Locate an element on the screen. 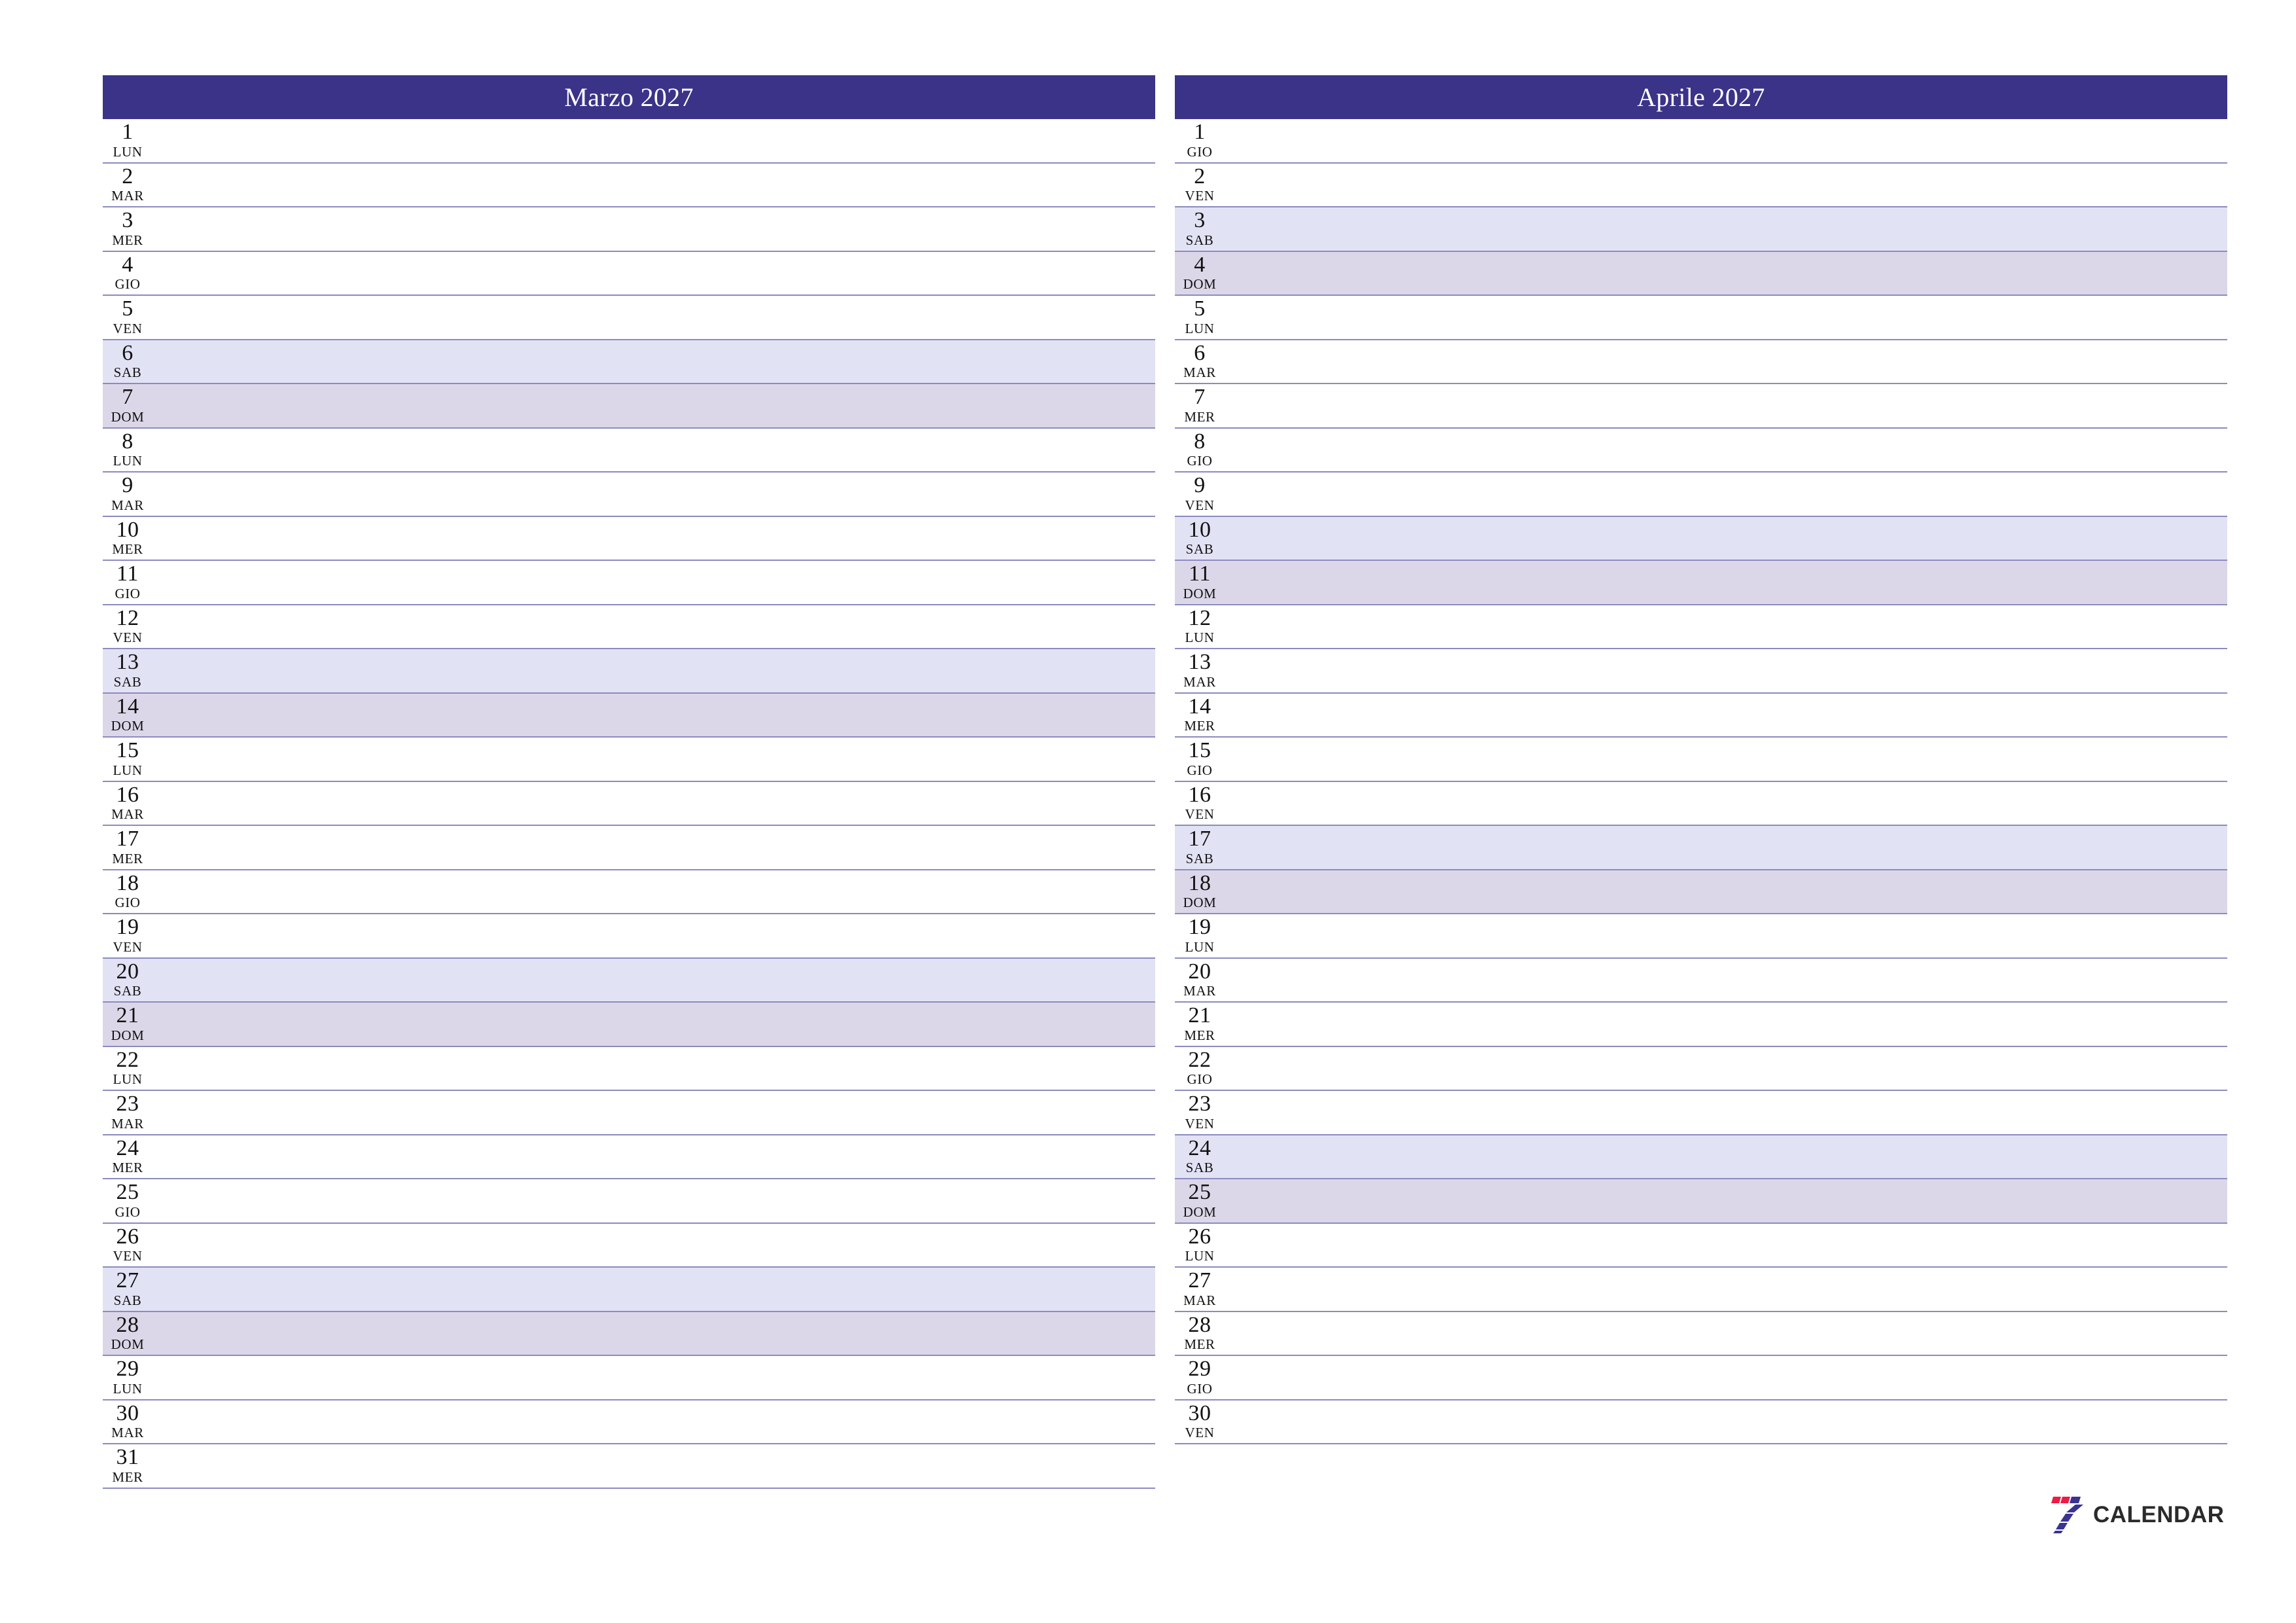 The image size is (2296, 1623). day-row: 4 GIO is located at coordinates (629, 273).